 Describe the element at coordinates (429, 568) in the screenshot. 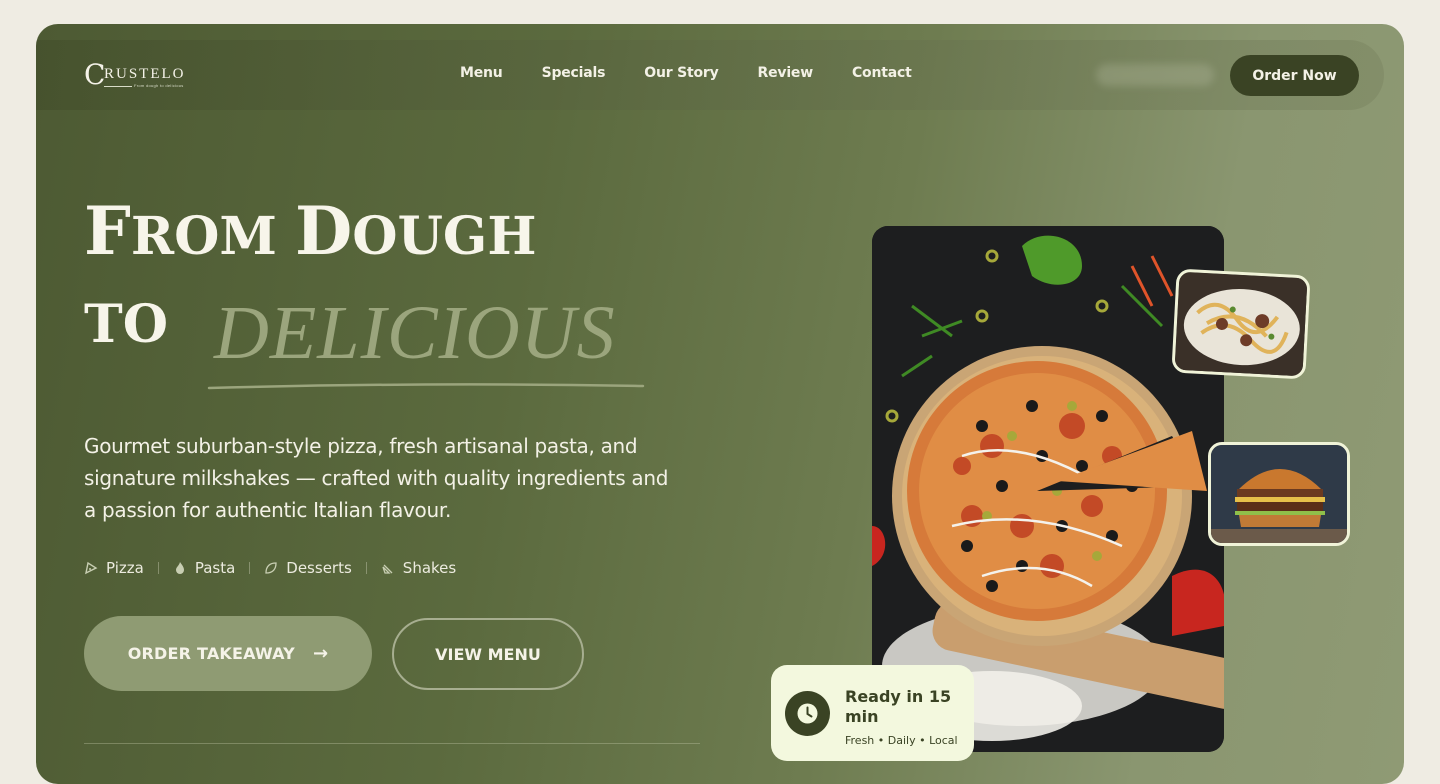

I see `category-label: Shakes` at that location.